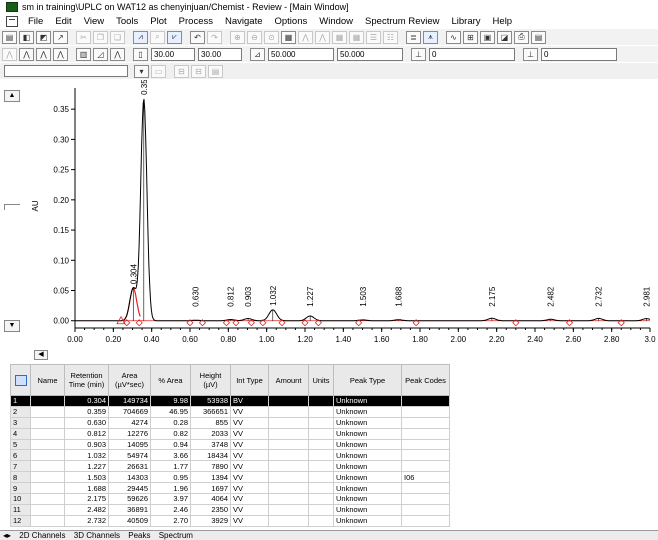 The width and height of the screenshot is (658, 540). What do you see at coordinates (249, 380) in the screenshot?
I see `column-header-int-type: Int Type` at bounding box center [249, 380].